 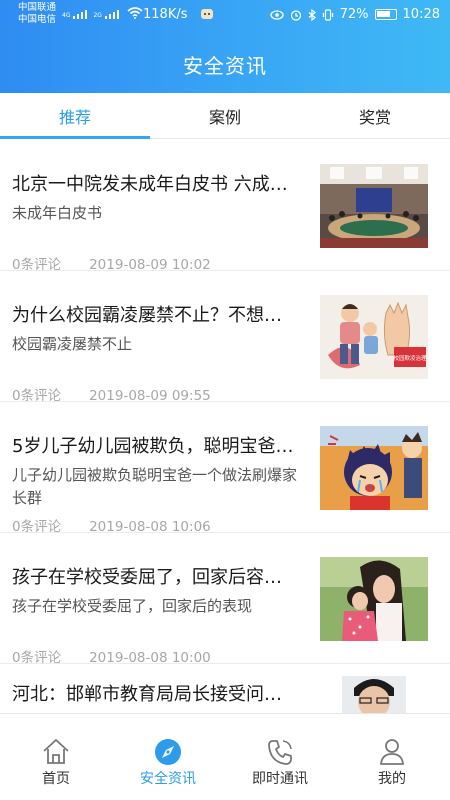 What do you see at coordinates (155, 486) in the screenshot?
I see `article-summary: 儿子幼儿园被欺负聪明宝爸一个做法刷爆家长群` at bounding box center [155, 486].